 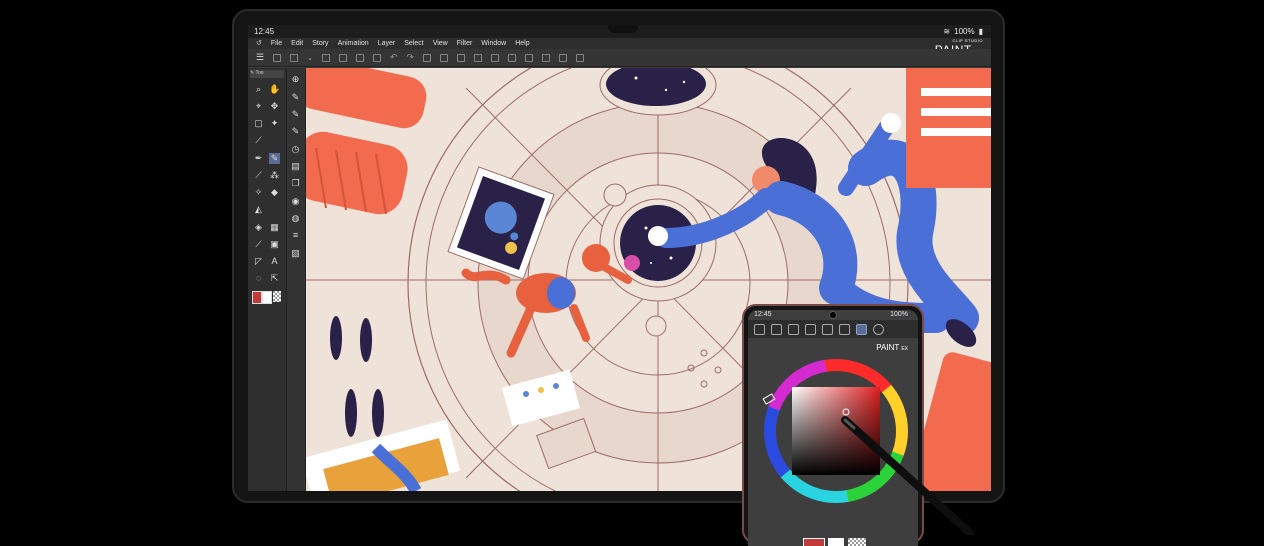 I want to click on sub-pencil-2-icon: ✎, so click(x=295, y=114).